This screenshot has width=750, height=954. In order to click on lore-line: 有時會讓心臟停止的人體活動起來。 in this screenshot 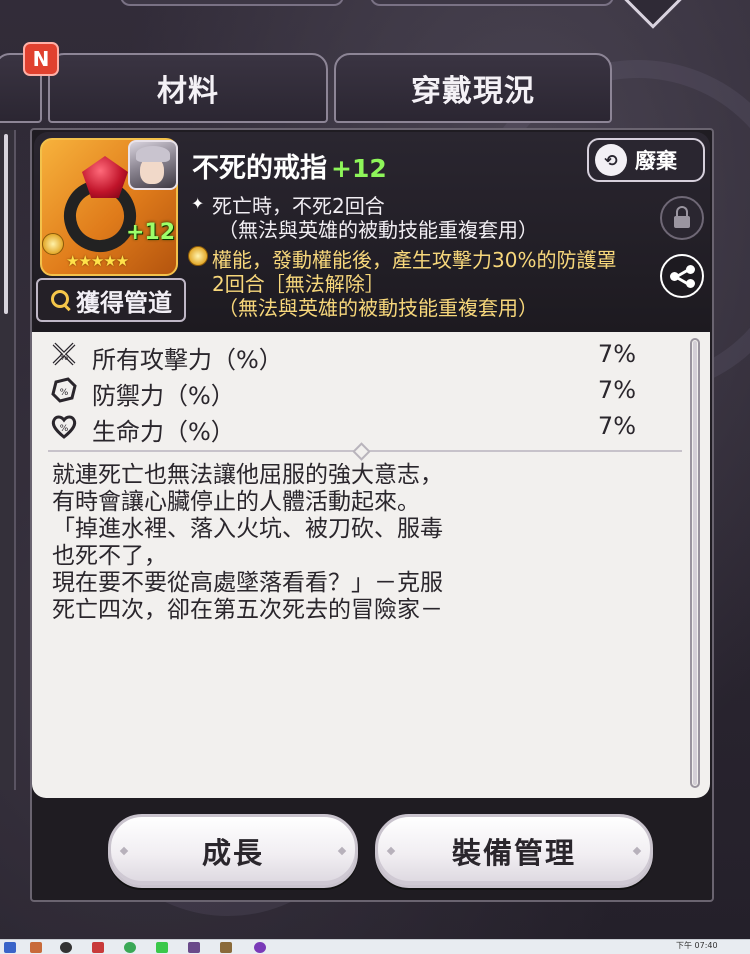, I will do `click(236, 502)`.